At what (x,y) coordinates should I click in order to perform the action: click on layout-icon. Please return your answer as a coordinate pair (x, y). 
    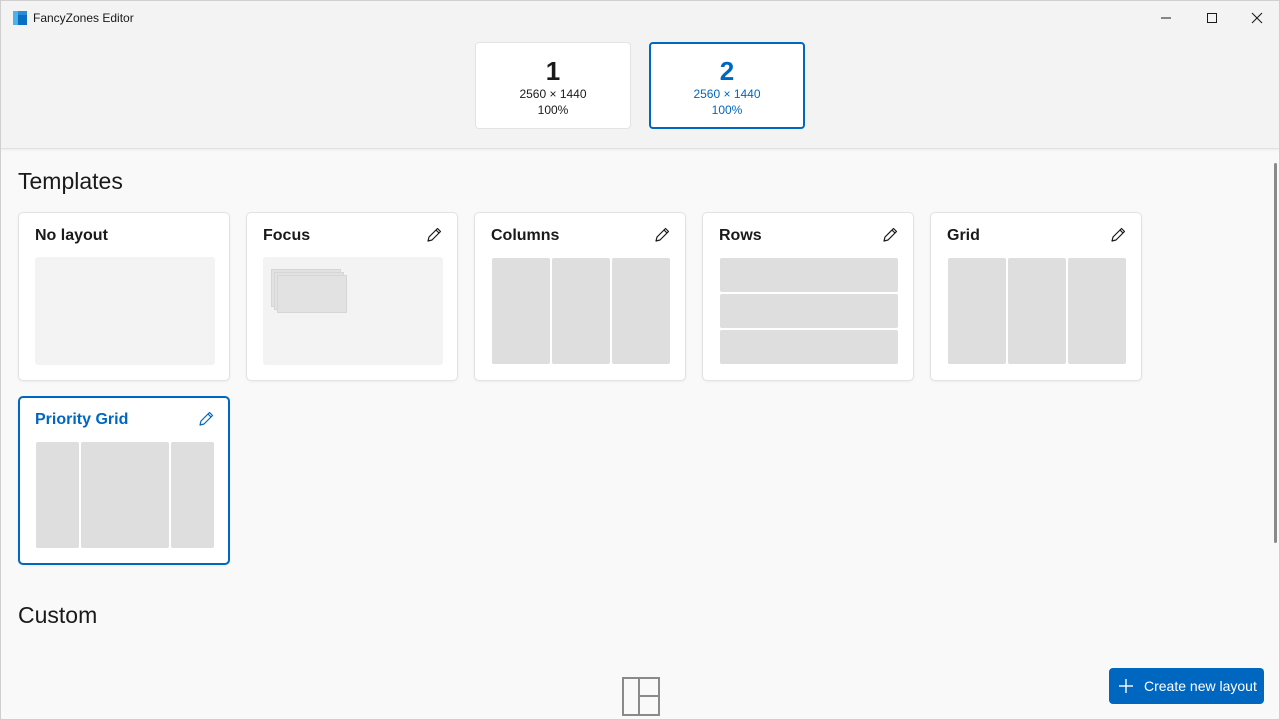
    Looking at the image, I should click on (641, 696).